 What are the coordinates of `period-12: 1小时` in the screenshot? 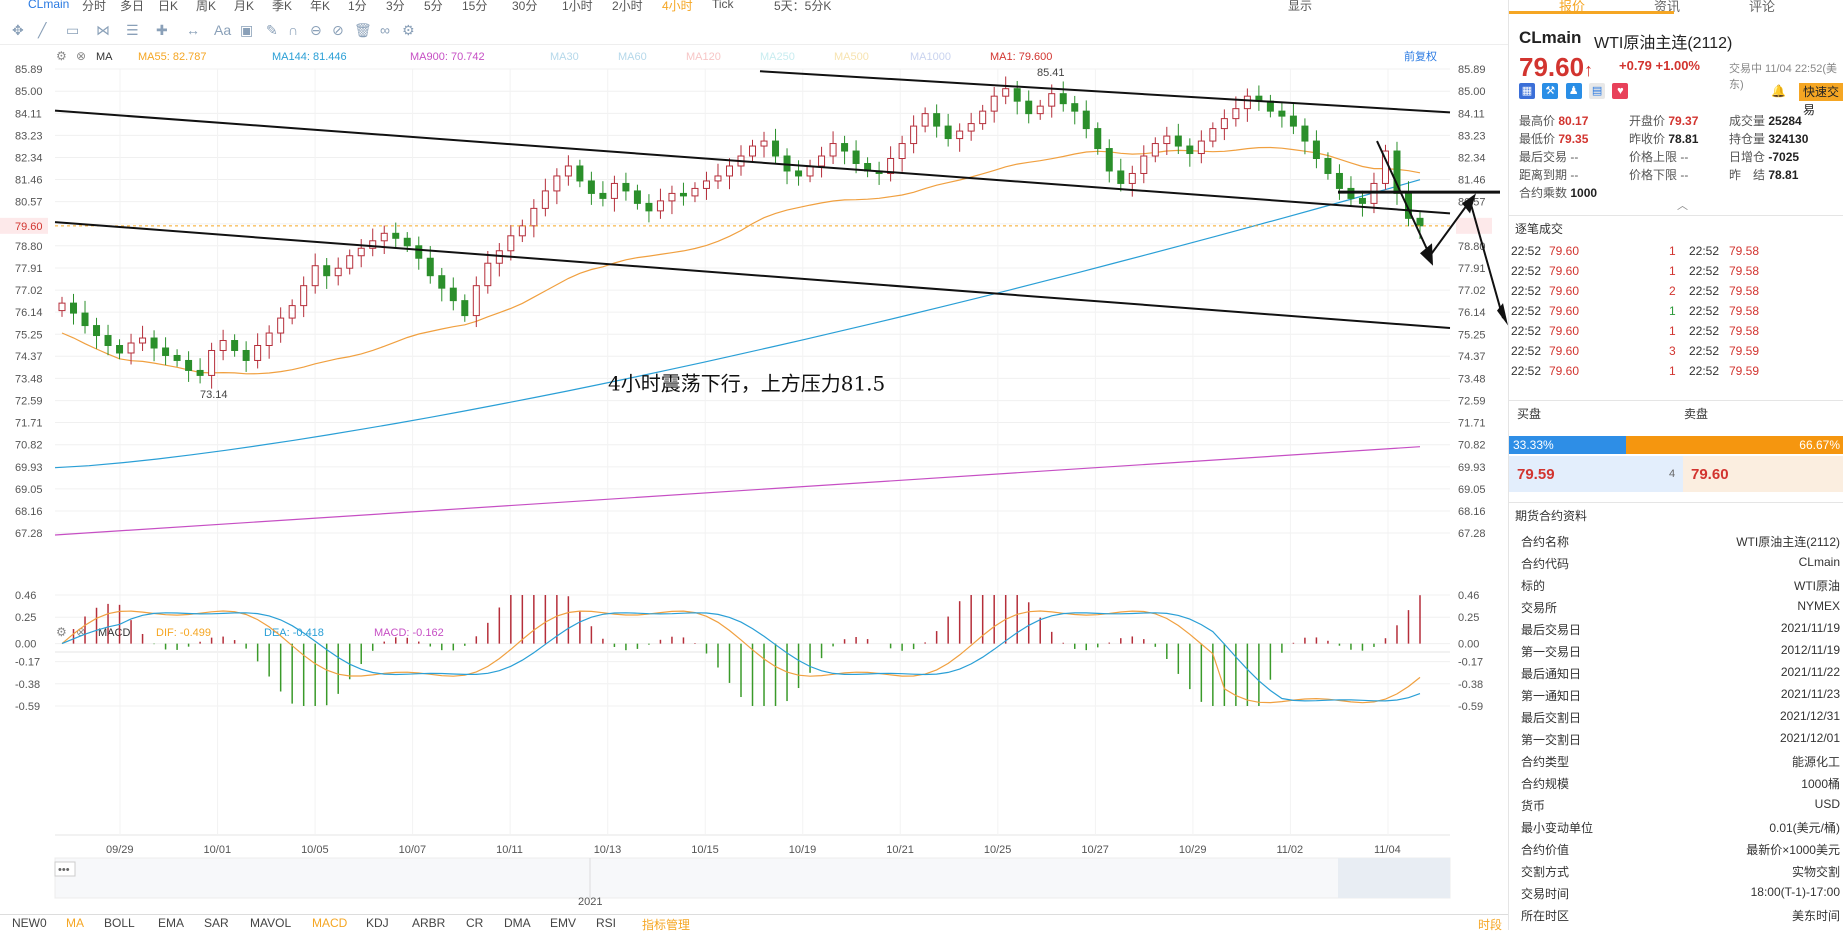 It's located at (577, 7).